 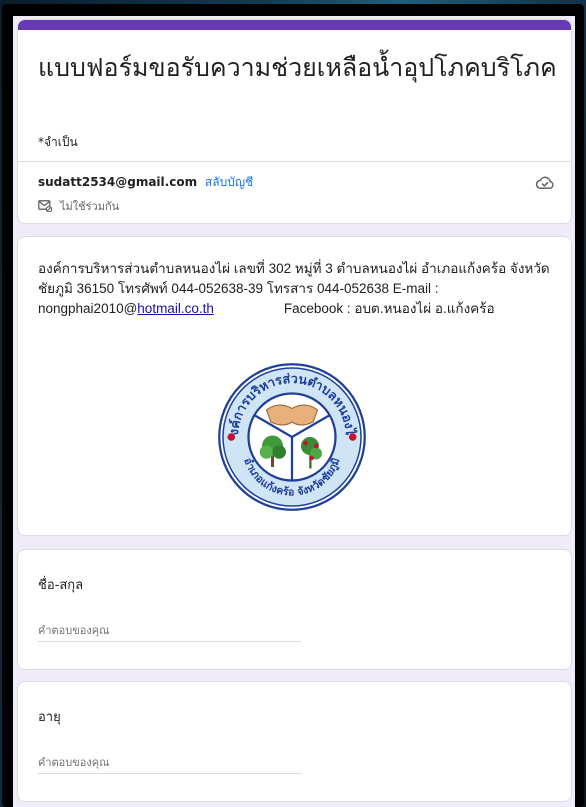 What do you see at coordinates (229, 182) in the screenshot?
I see `switch-account-link: สลับบัญชี` at bounding box center [229, 182].